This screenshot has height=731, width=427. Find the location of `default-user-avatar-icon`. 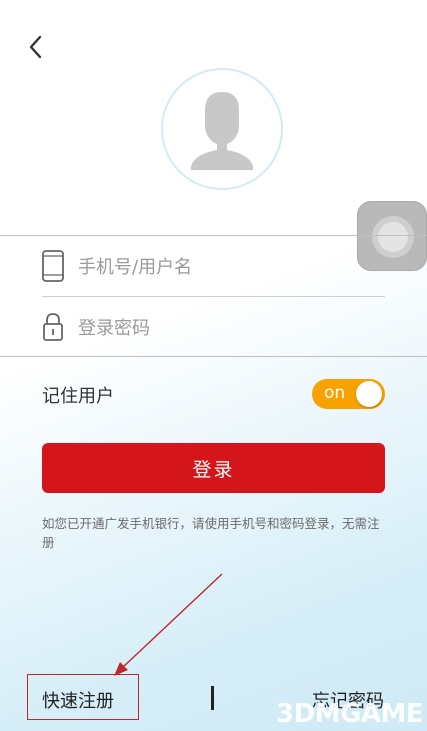

default-user-avatar-icon is located at coordinates (222, 131).